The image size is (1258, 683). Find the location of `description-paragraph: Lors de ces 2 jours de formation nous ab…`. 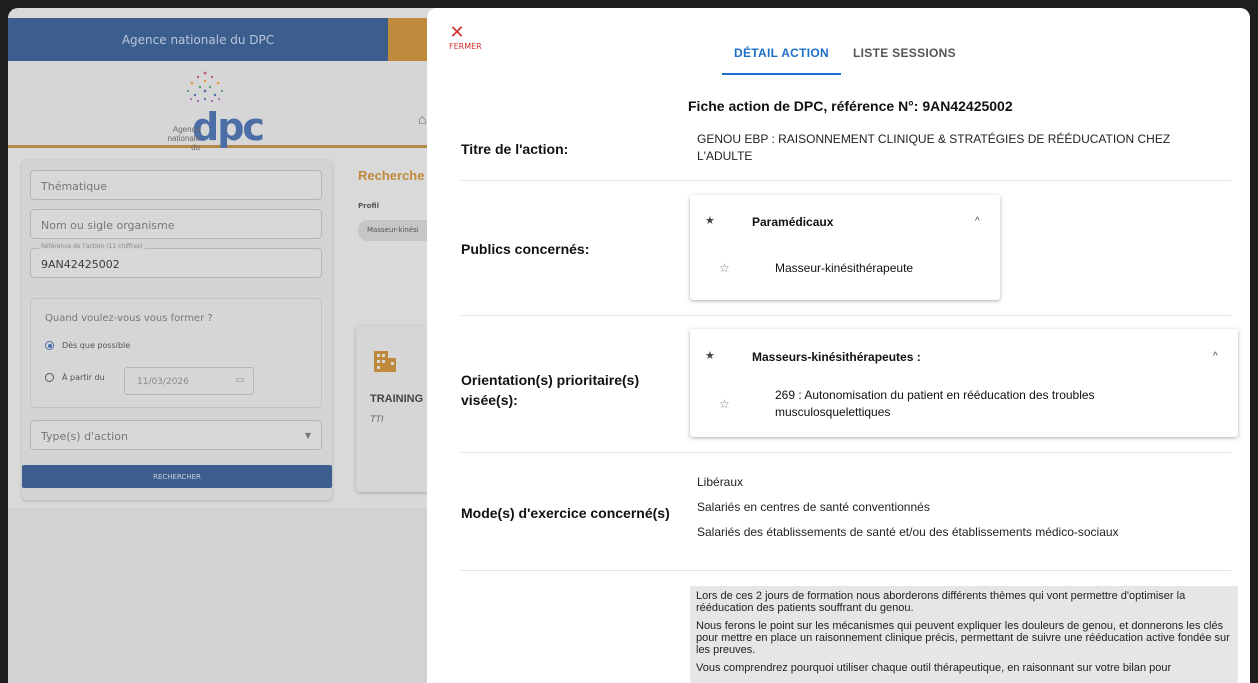

description-paragraph: Lors de ces 2 jours de formation nous ab… is located at coordinates (941, 602).